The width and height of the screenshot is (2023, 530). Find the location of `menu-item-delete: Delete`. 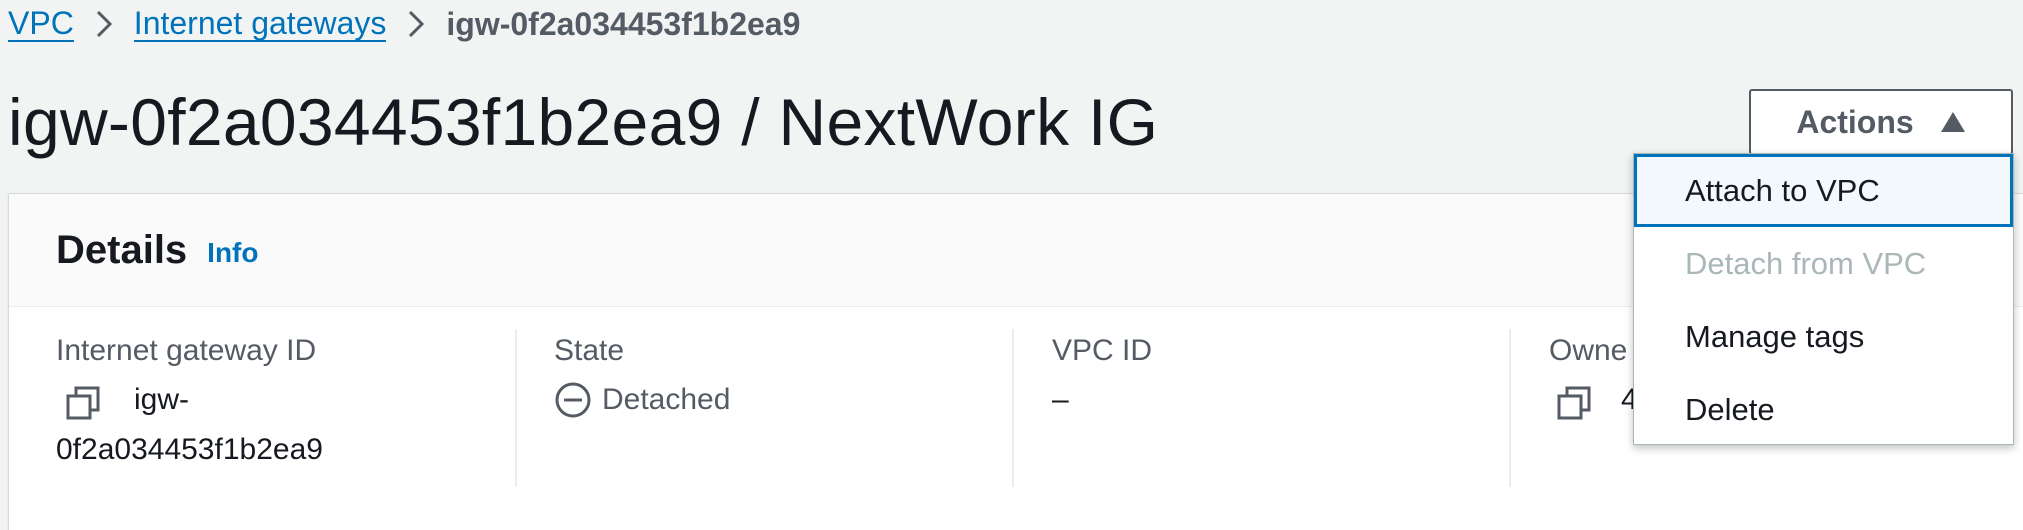

menu-item-delete: Delete is located at coordinates (1823, 409).